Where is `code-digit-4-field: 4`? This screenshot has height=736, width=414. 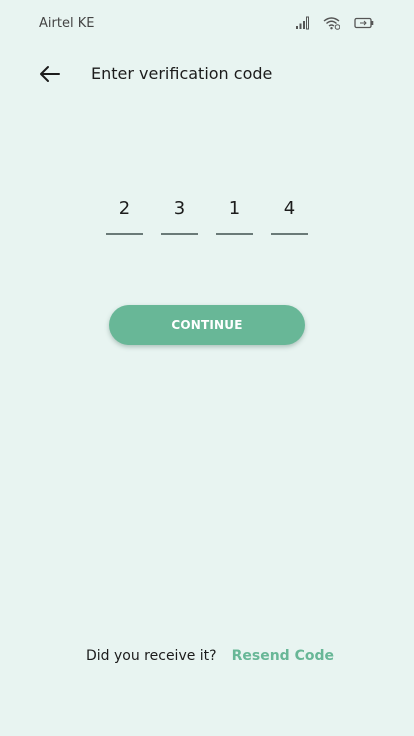
code-digit-4-field: 4 is located at coordinates (289, 216).